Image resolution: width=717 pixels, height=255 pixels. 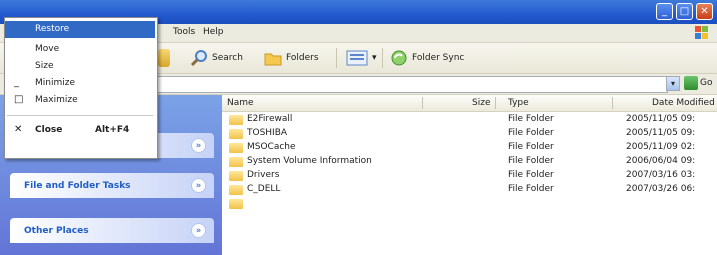 What do you see at coordinates (271, 147) in the screenshot?
I see `file-name: MSOCache` at bounding box center [271, 147].